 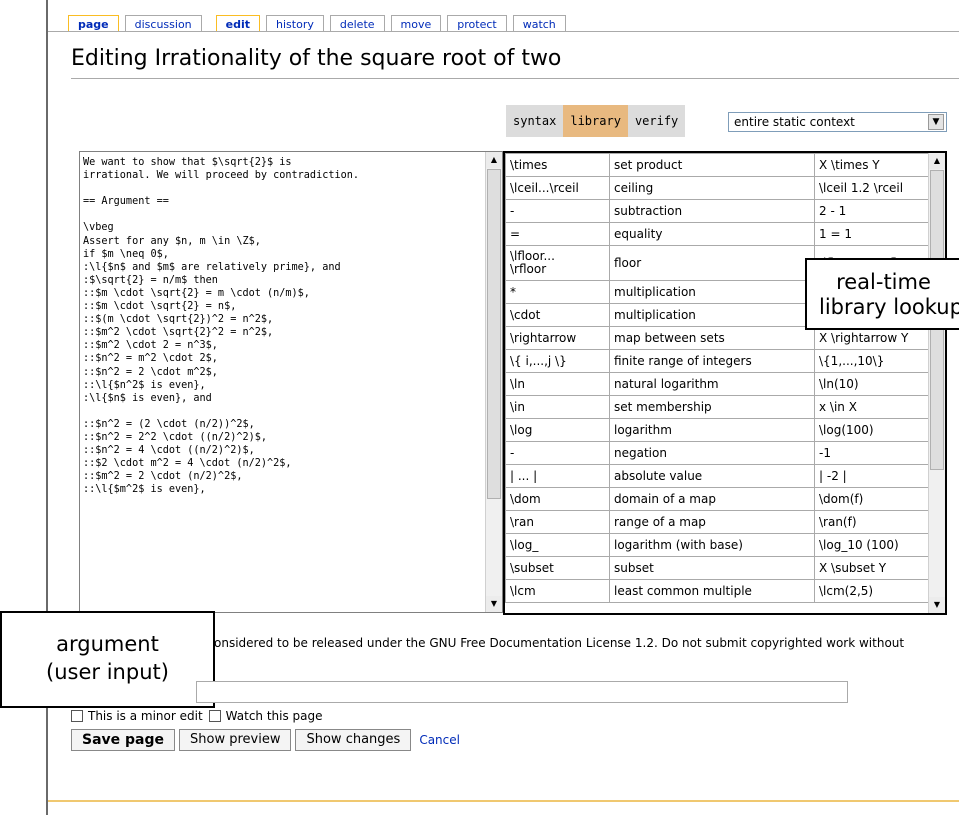 I want to click on library-row: - subtraction 2 - 1, so click(x=717, y=211).